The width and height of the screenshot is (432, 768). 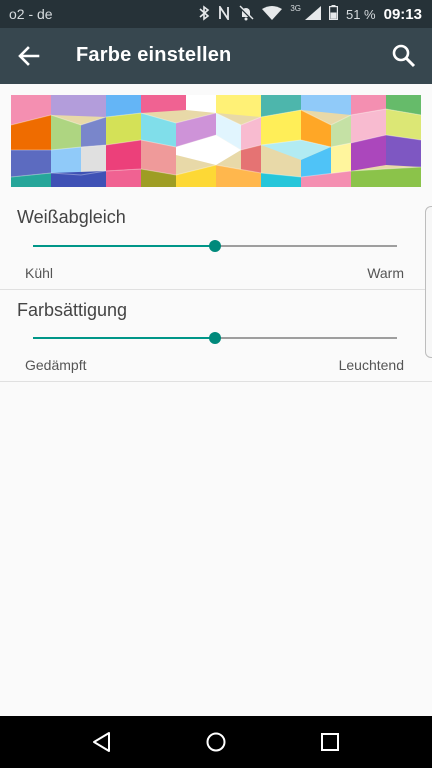 What do you see at coordinates (246, 14) in the screenshot?
I see `notifications-off-icon` at bounding box center [246, 14].